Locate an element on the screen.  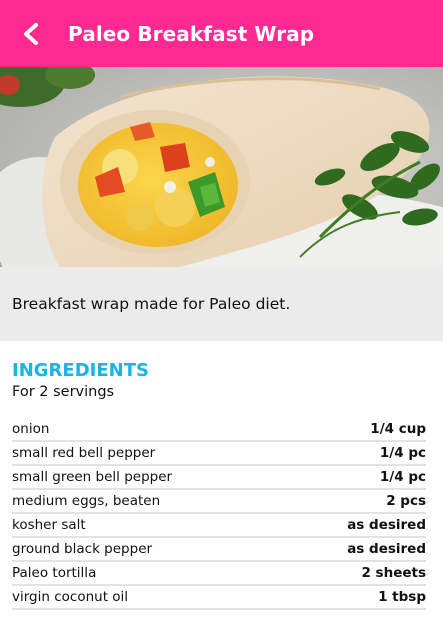
list-item: onion 1/4 cup is located at coordinates (219, 430).